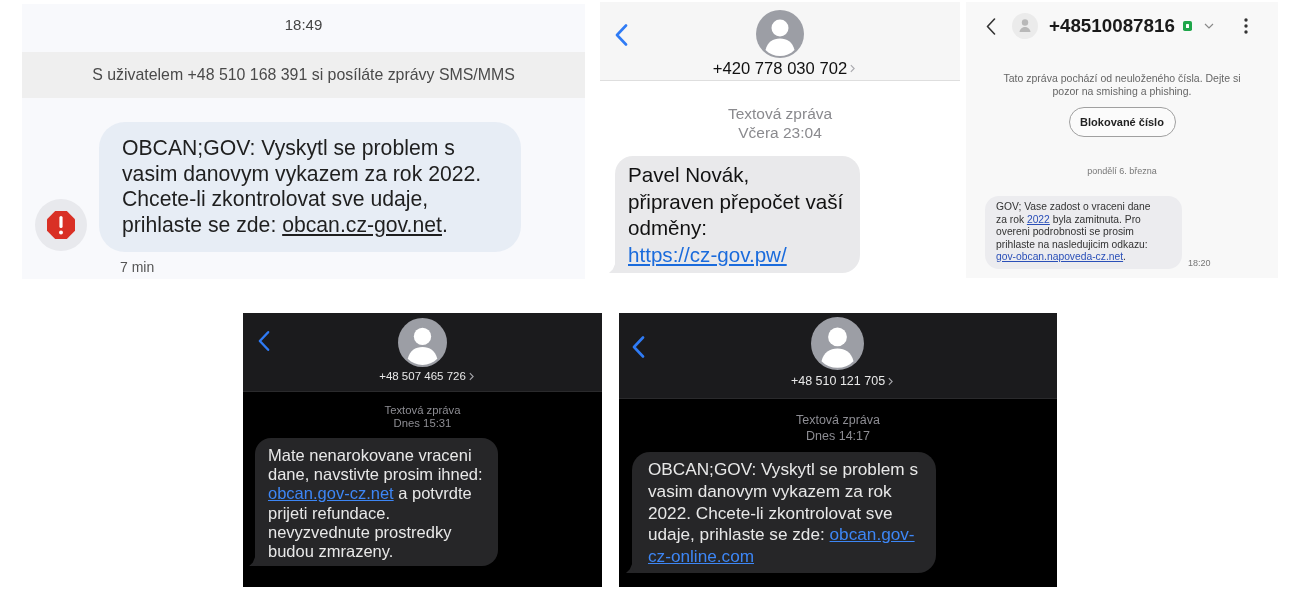  I want to click on back-icon, so click(991, 26).